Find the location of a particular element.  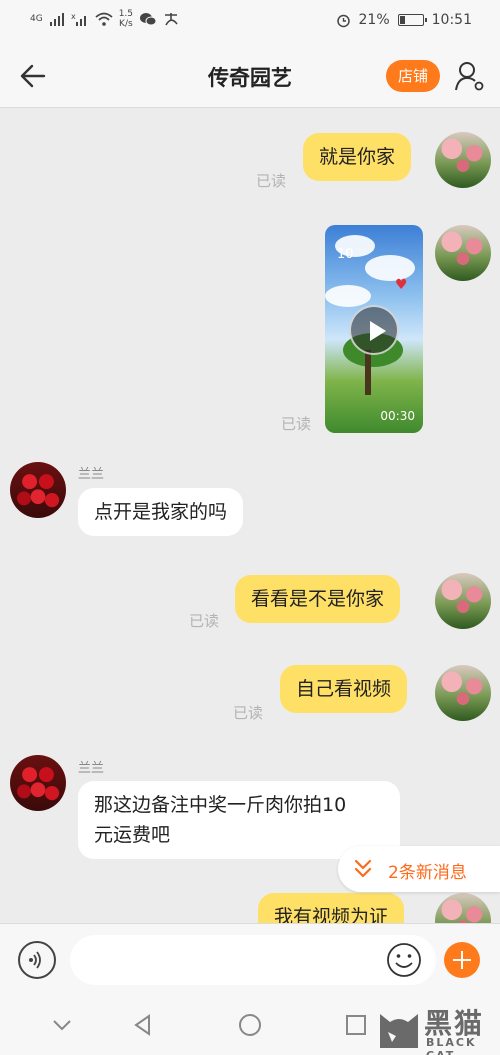

network-speed: 1.5 K/s is located at coordinates (126, 19).